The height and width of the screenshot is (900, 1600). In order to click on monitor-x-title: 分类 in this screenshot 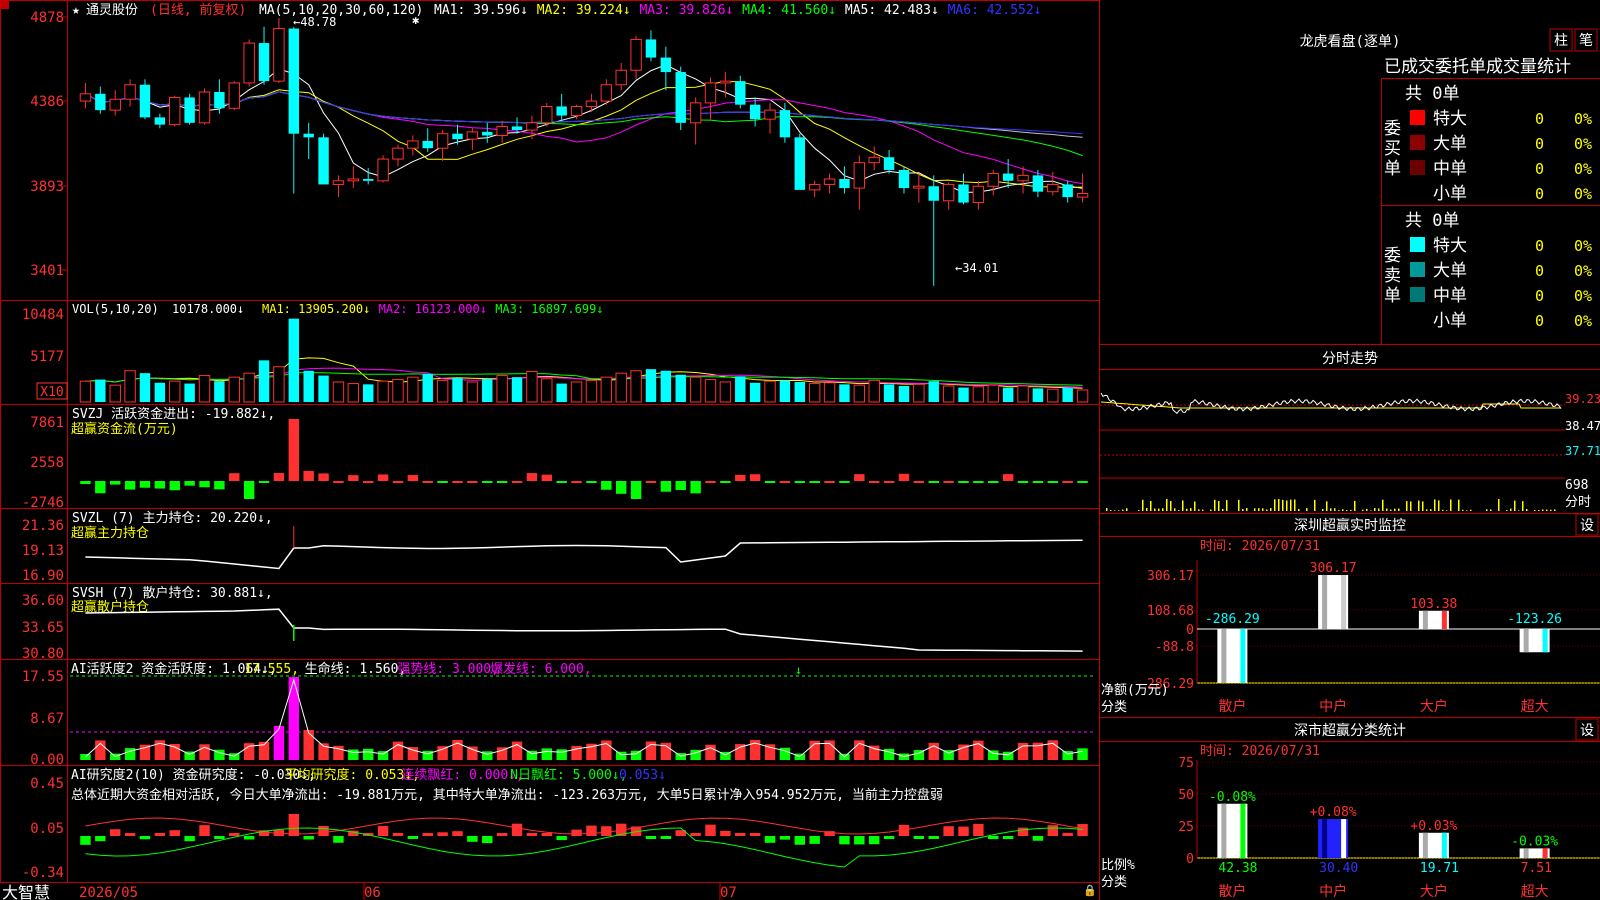, I will do `click(1114, 707)`.